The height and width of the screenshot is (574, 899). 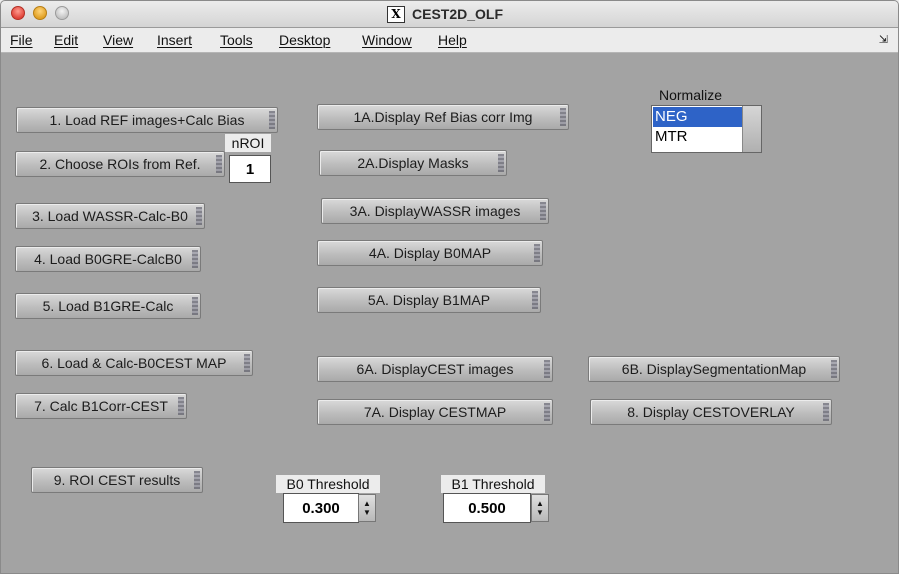 I want to click on b0-threshold-stepper: ▲ ▼, so click(x=367, y=508).